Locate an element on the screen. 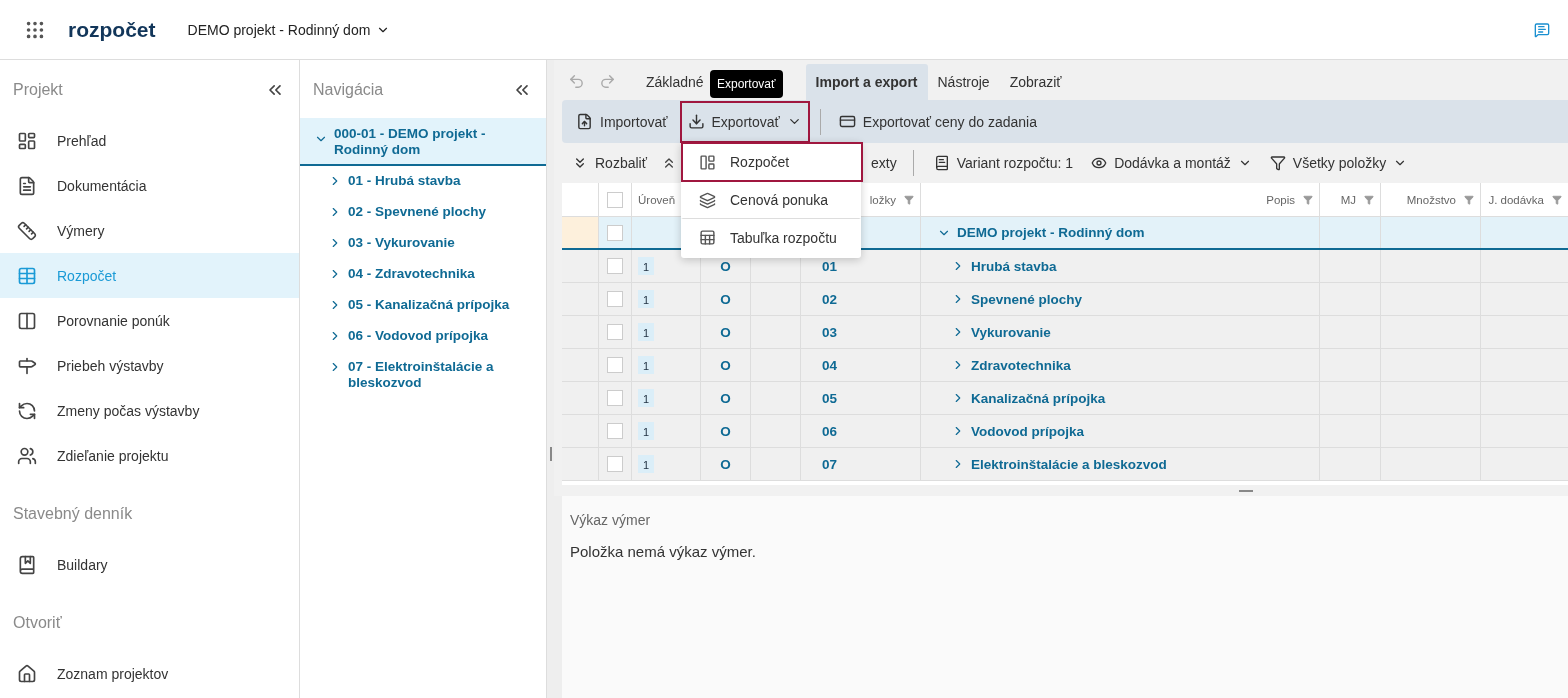 The height and width of the screenshot is (698, 1568). table-cell: 04 is located at coordinates (830, 365).